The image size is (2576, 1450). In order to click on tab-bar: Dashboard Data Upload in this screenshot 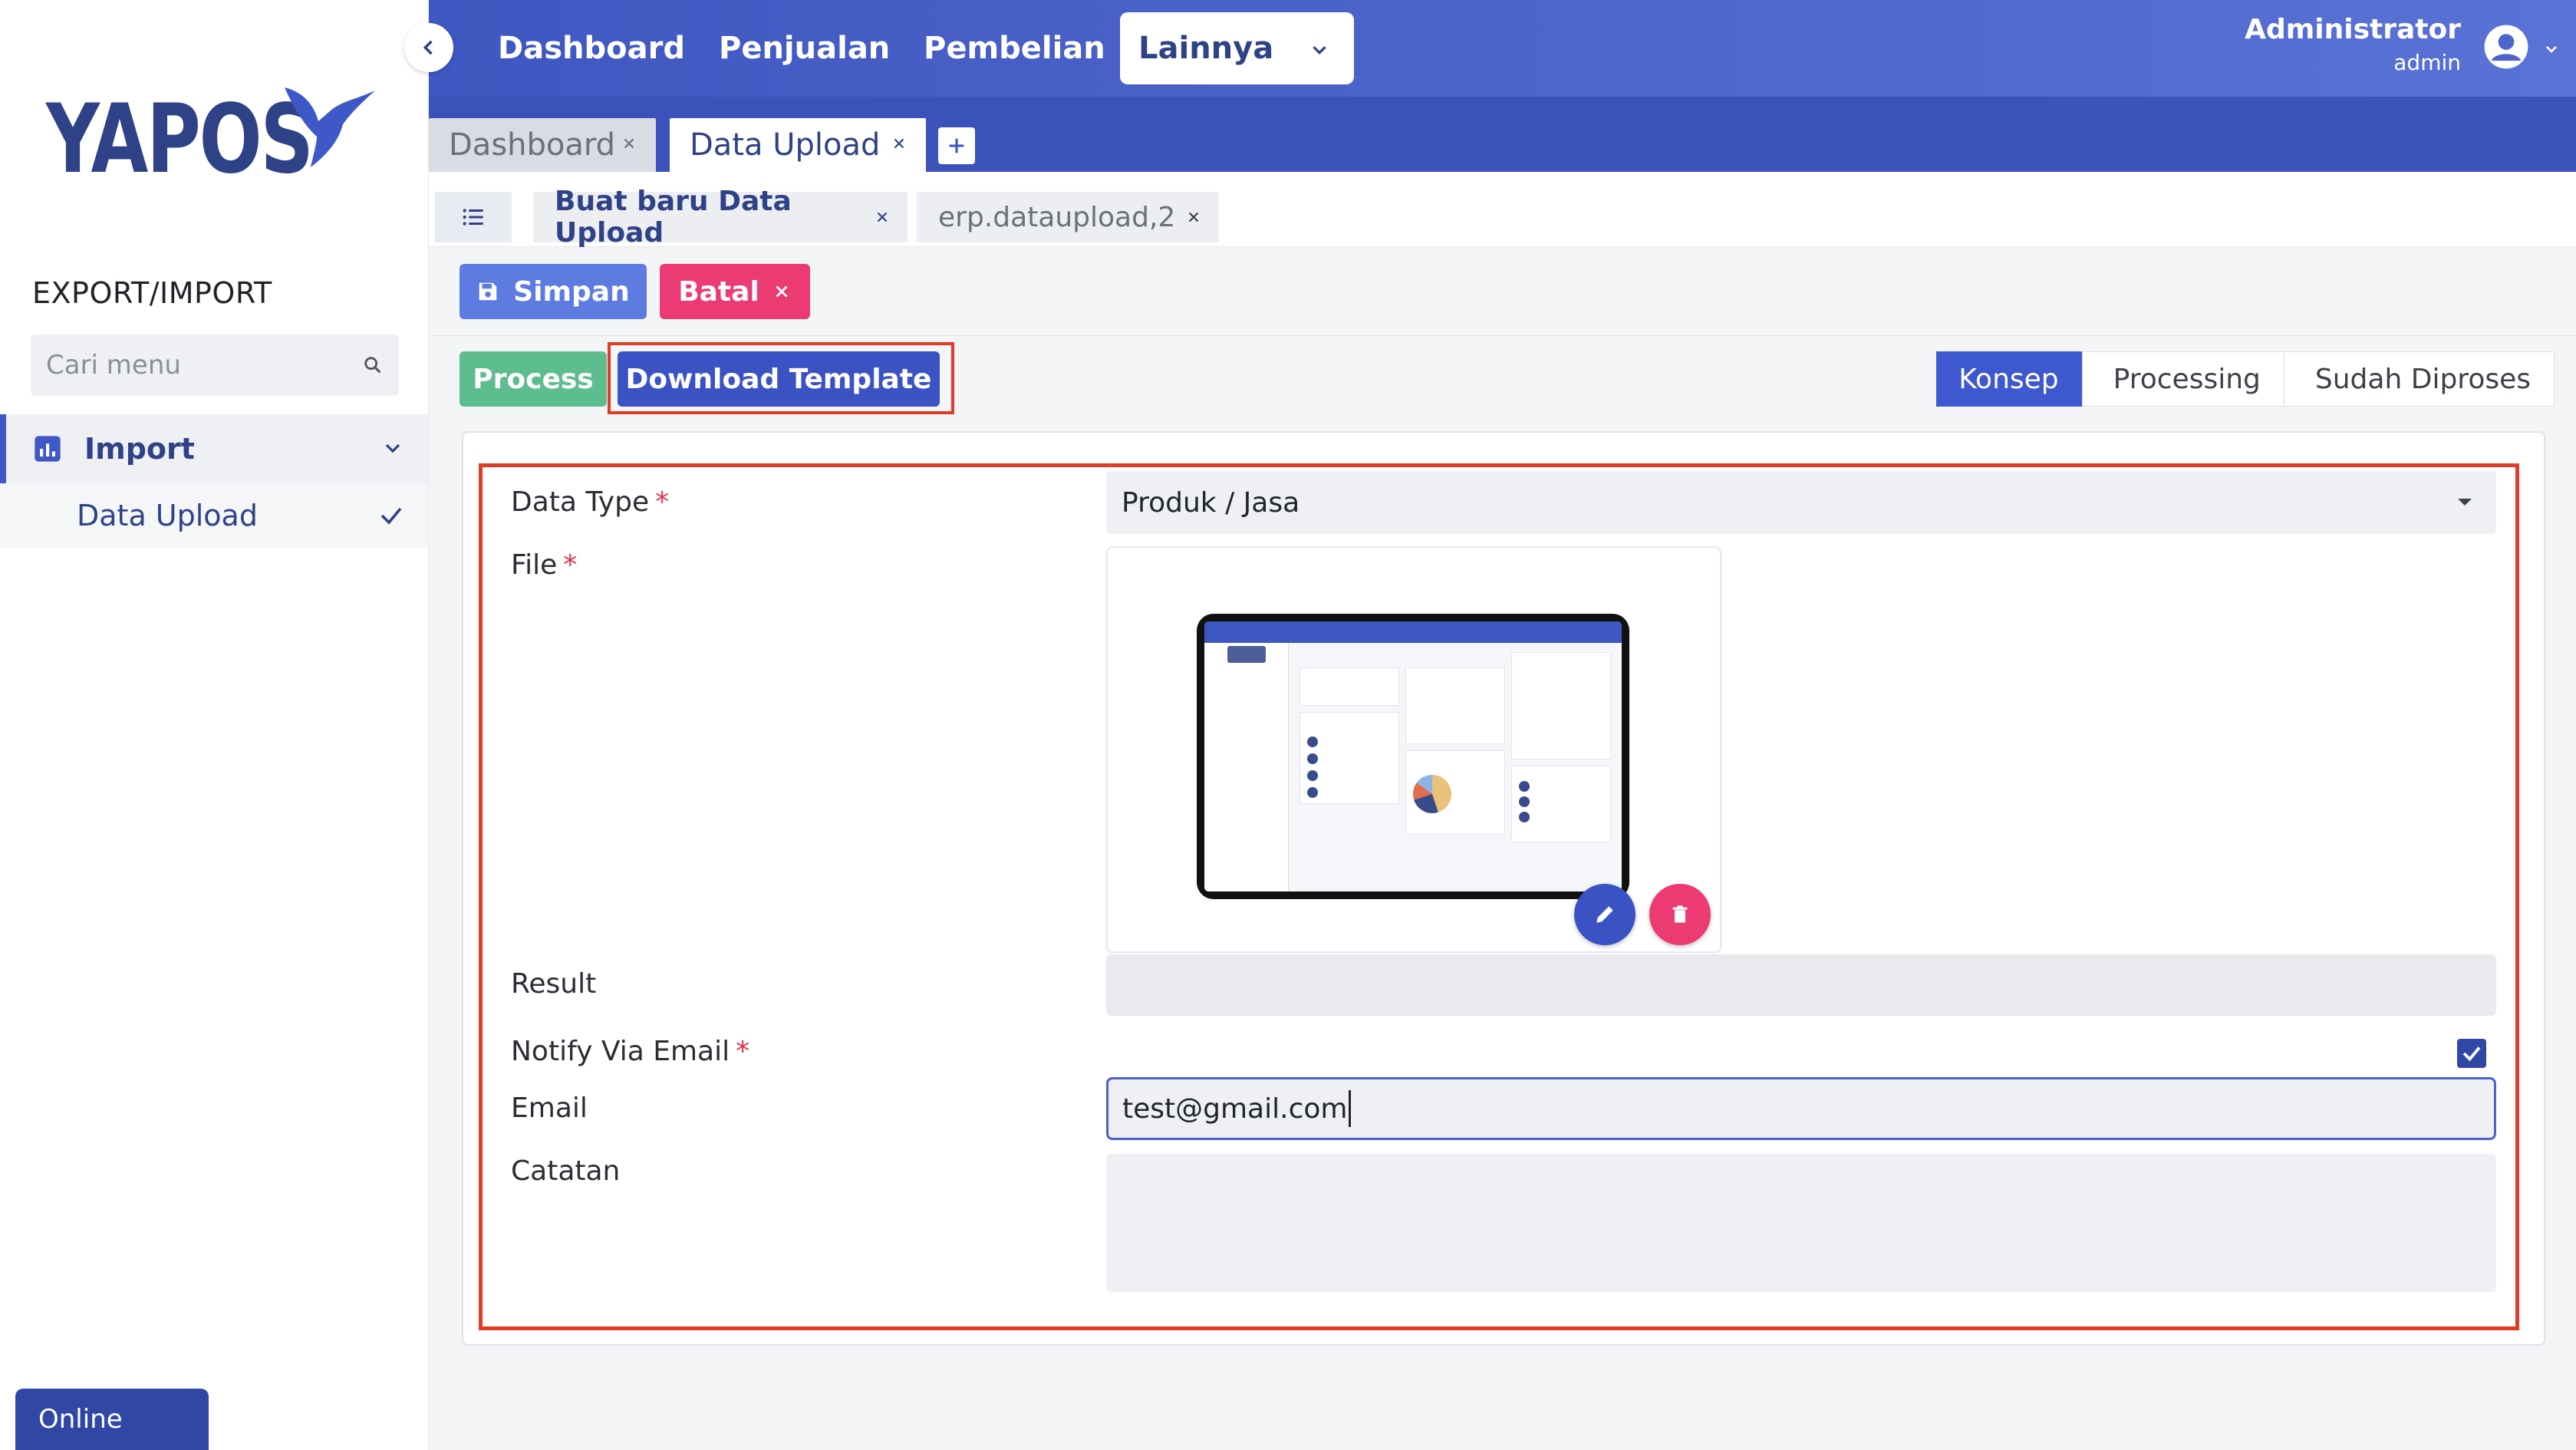, I will do `click(1502, 134)`.